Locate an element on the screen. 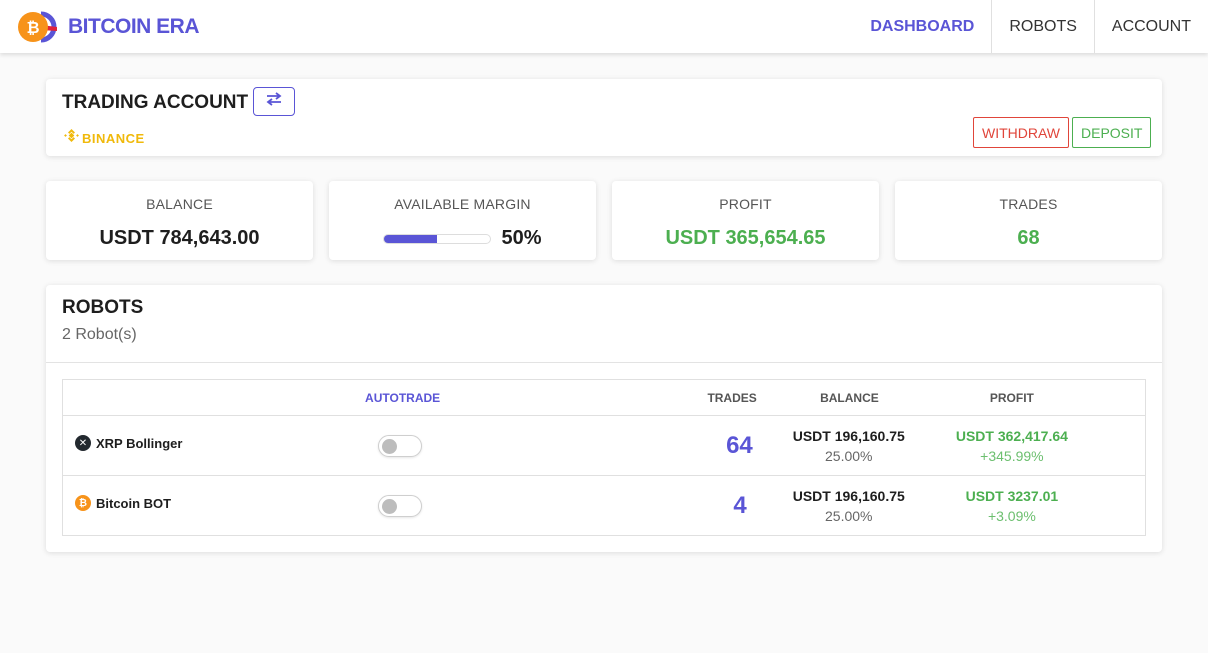 The width and height of the screenshot is (1208, 653). stat-balance: BALANCE USDT 784,643.00 is located at coordinates (179, 220).